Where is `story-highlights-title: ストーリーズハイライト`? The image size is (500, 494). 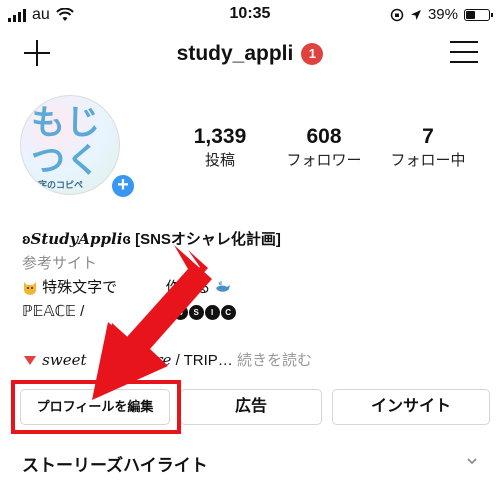
story-highlights-title: ストーリーズハイライト is located at coordinates (115, 465).